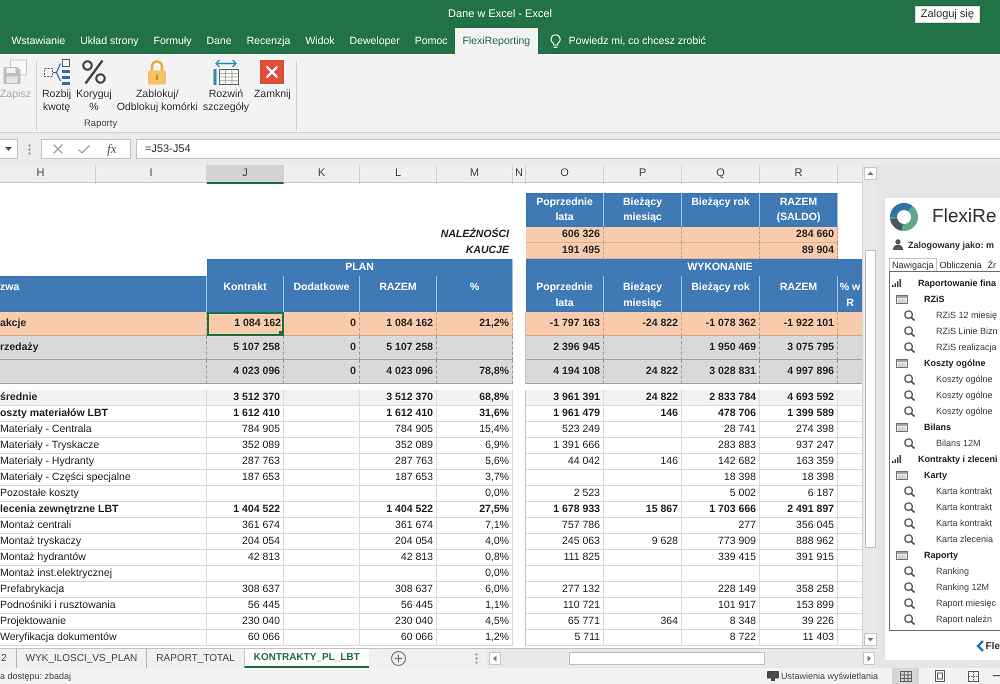 The image size is (1000, 684). What do you see at coordinates (953, 571) in the screenshot?
I see `tree-item: Ranking` at bounding box center [953, 571].